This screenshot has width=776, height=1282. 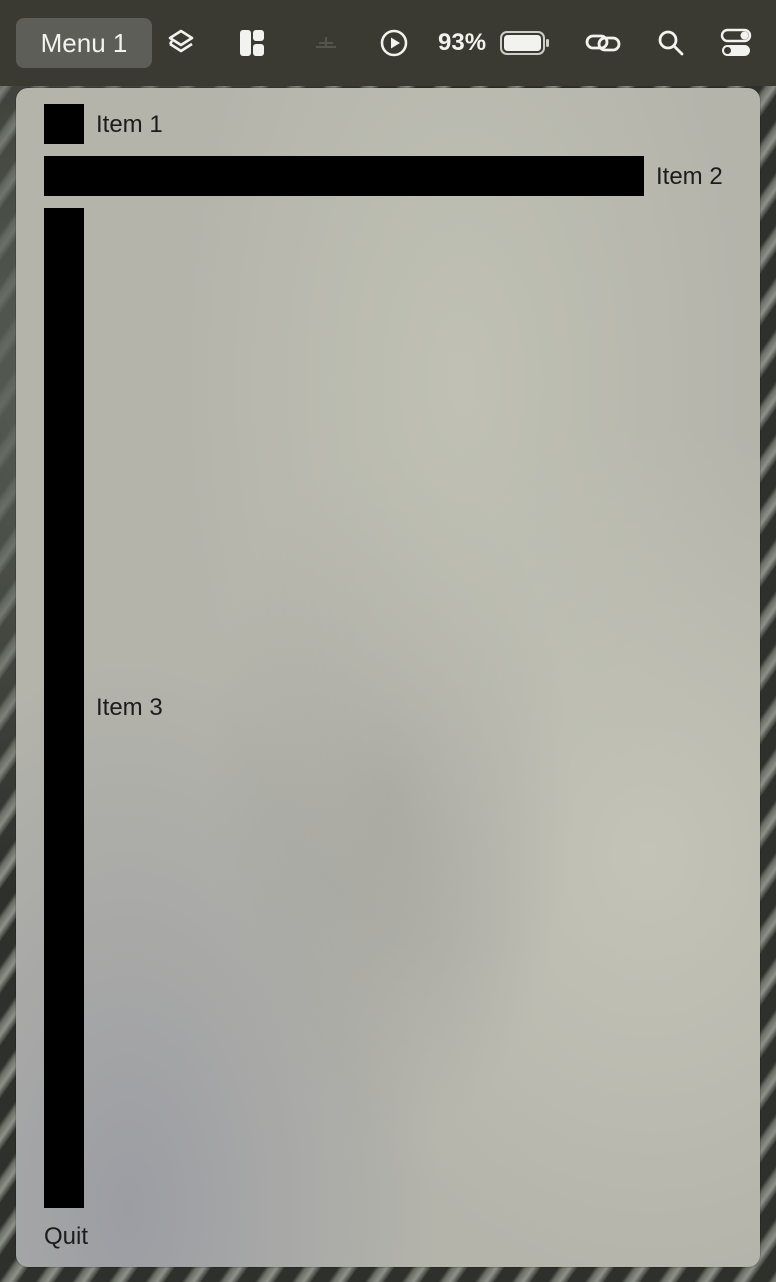 What do you see at coordinates (129, 124) in the screenshot?
I see `item-1-label: Item 1` at bounding box center [129, 124].